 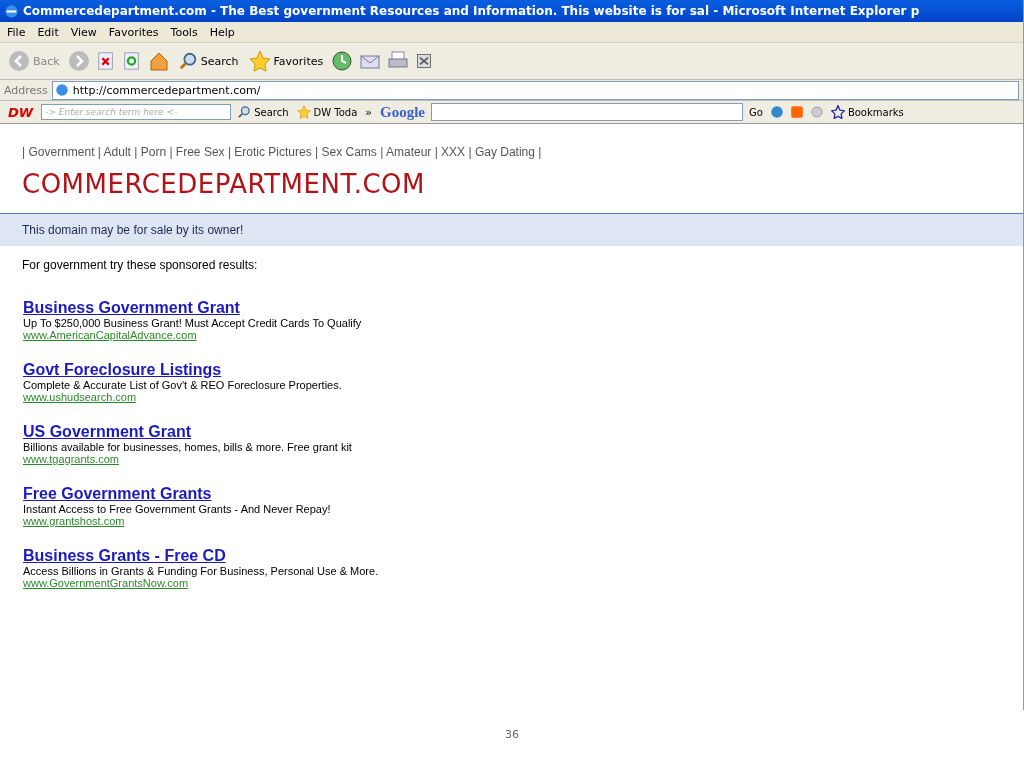 I want to click on menu-item: Favorites, so click(x=133, y=32).